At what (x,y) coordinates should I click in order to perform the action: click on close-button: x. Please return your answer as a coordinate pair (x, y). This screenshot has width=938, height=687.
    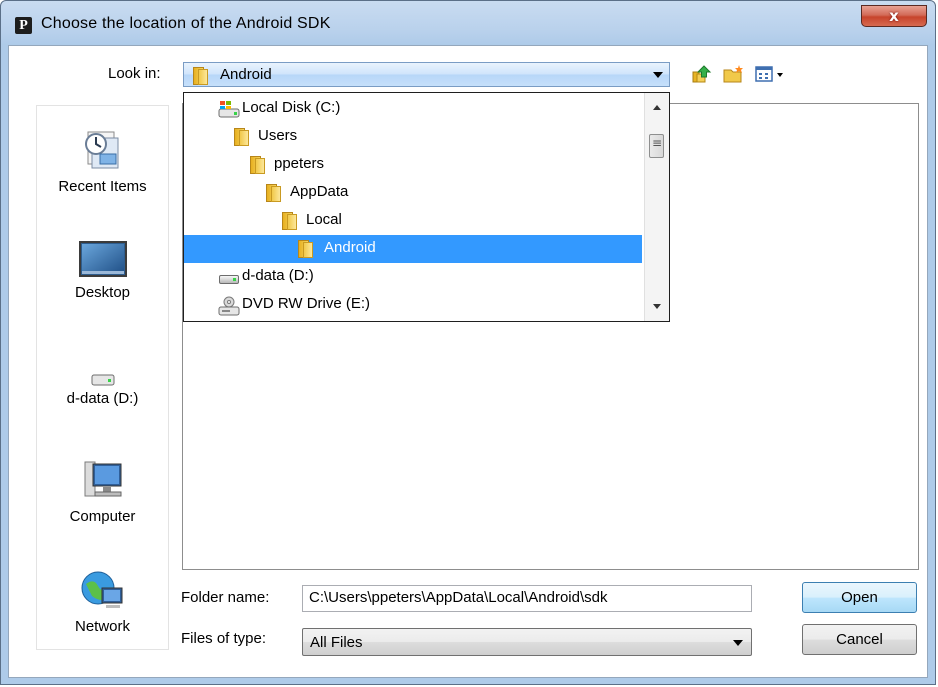
    Looking at the image, I should click on (894, 16).